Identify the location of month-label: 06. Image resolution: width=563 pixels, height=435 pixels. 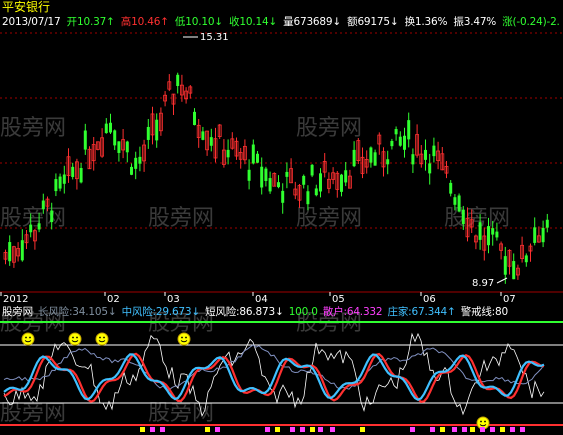
(429, 299).